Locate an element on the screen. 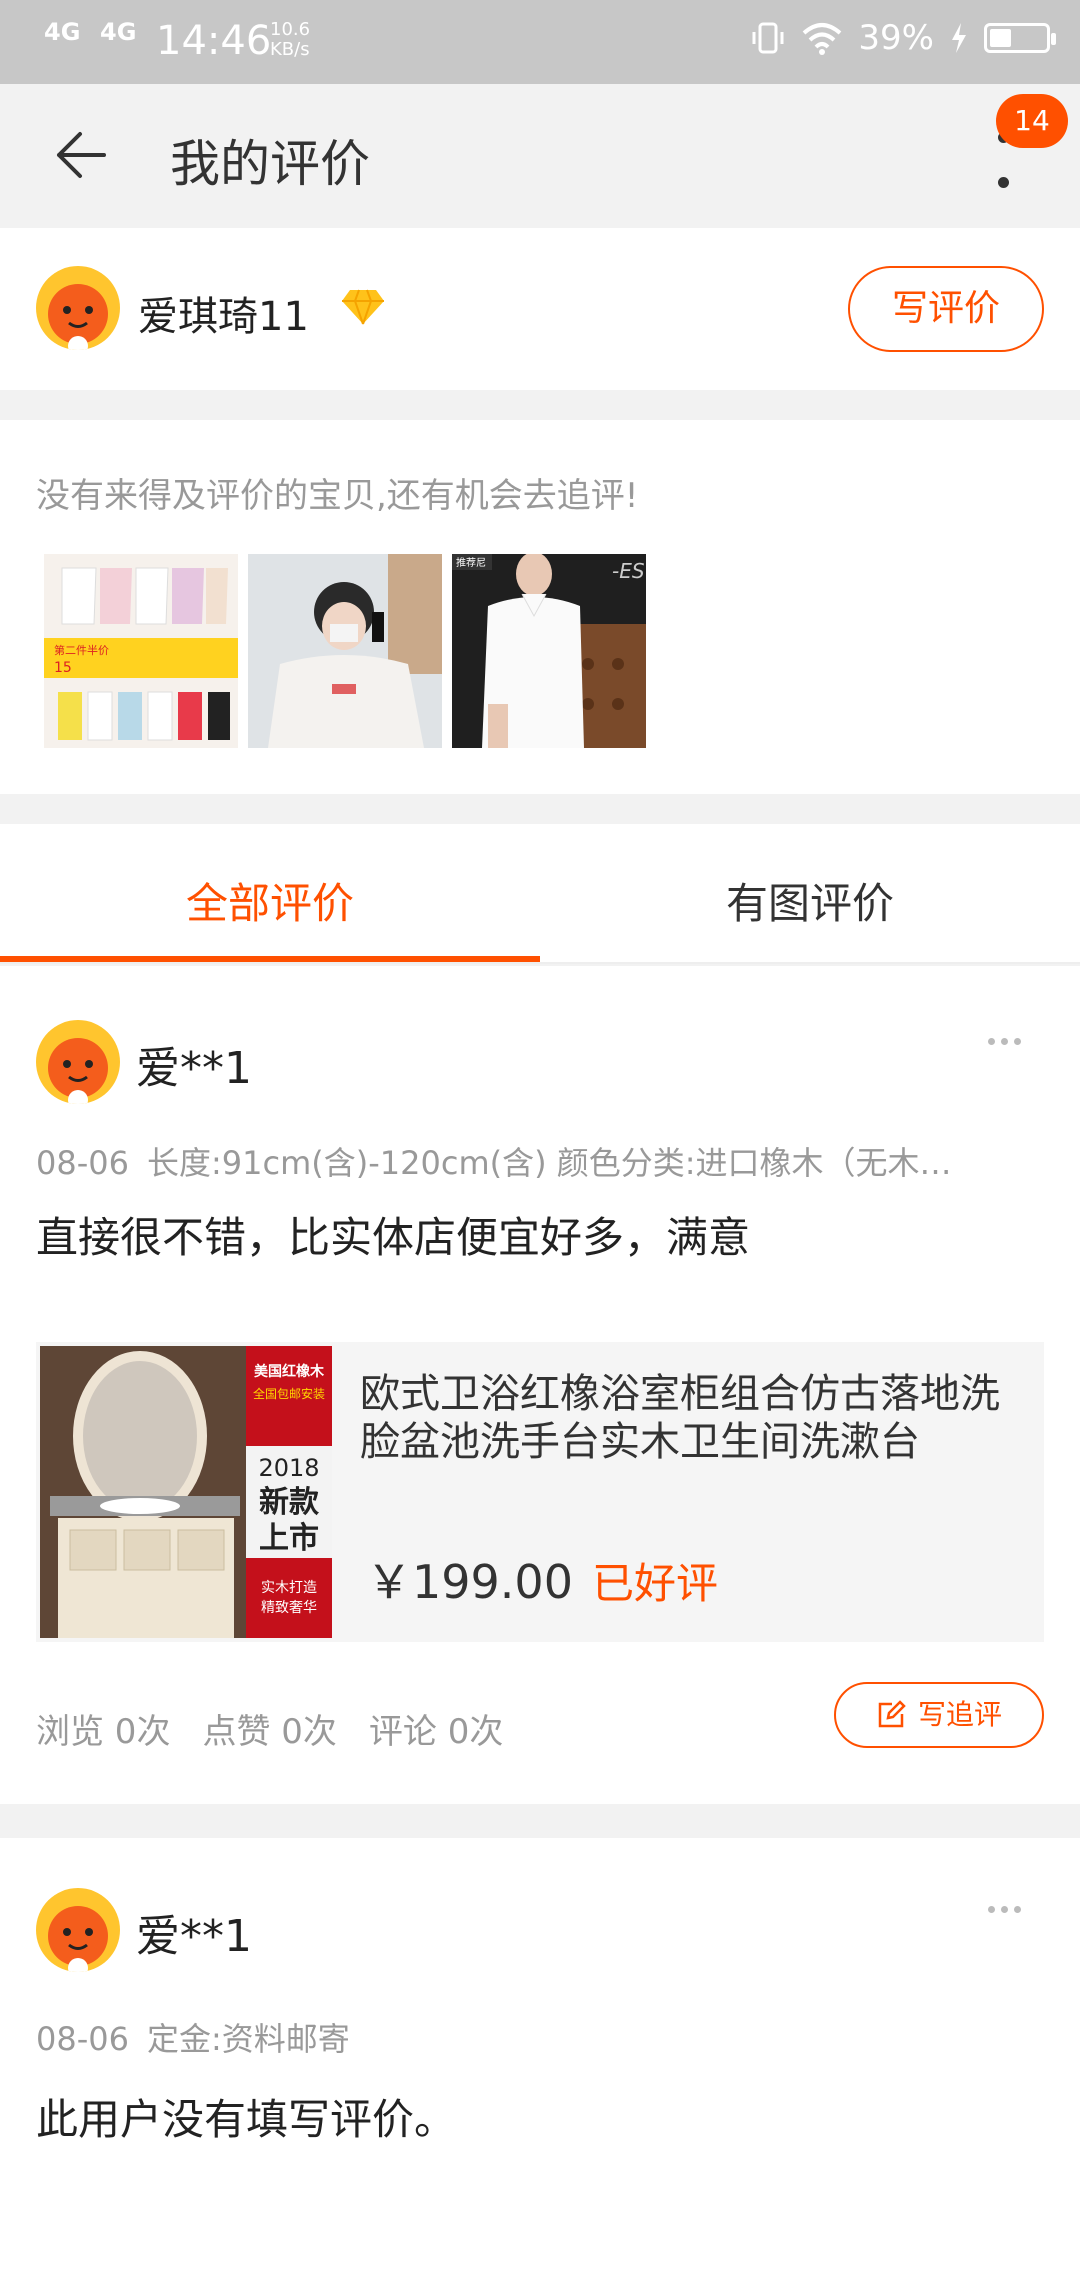 The width and height of the screenshot is (1080, 2280). edit-icon is located at coordinates (892, 1714).